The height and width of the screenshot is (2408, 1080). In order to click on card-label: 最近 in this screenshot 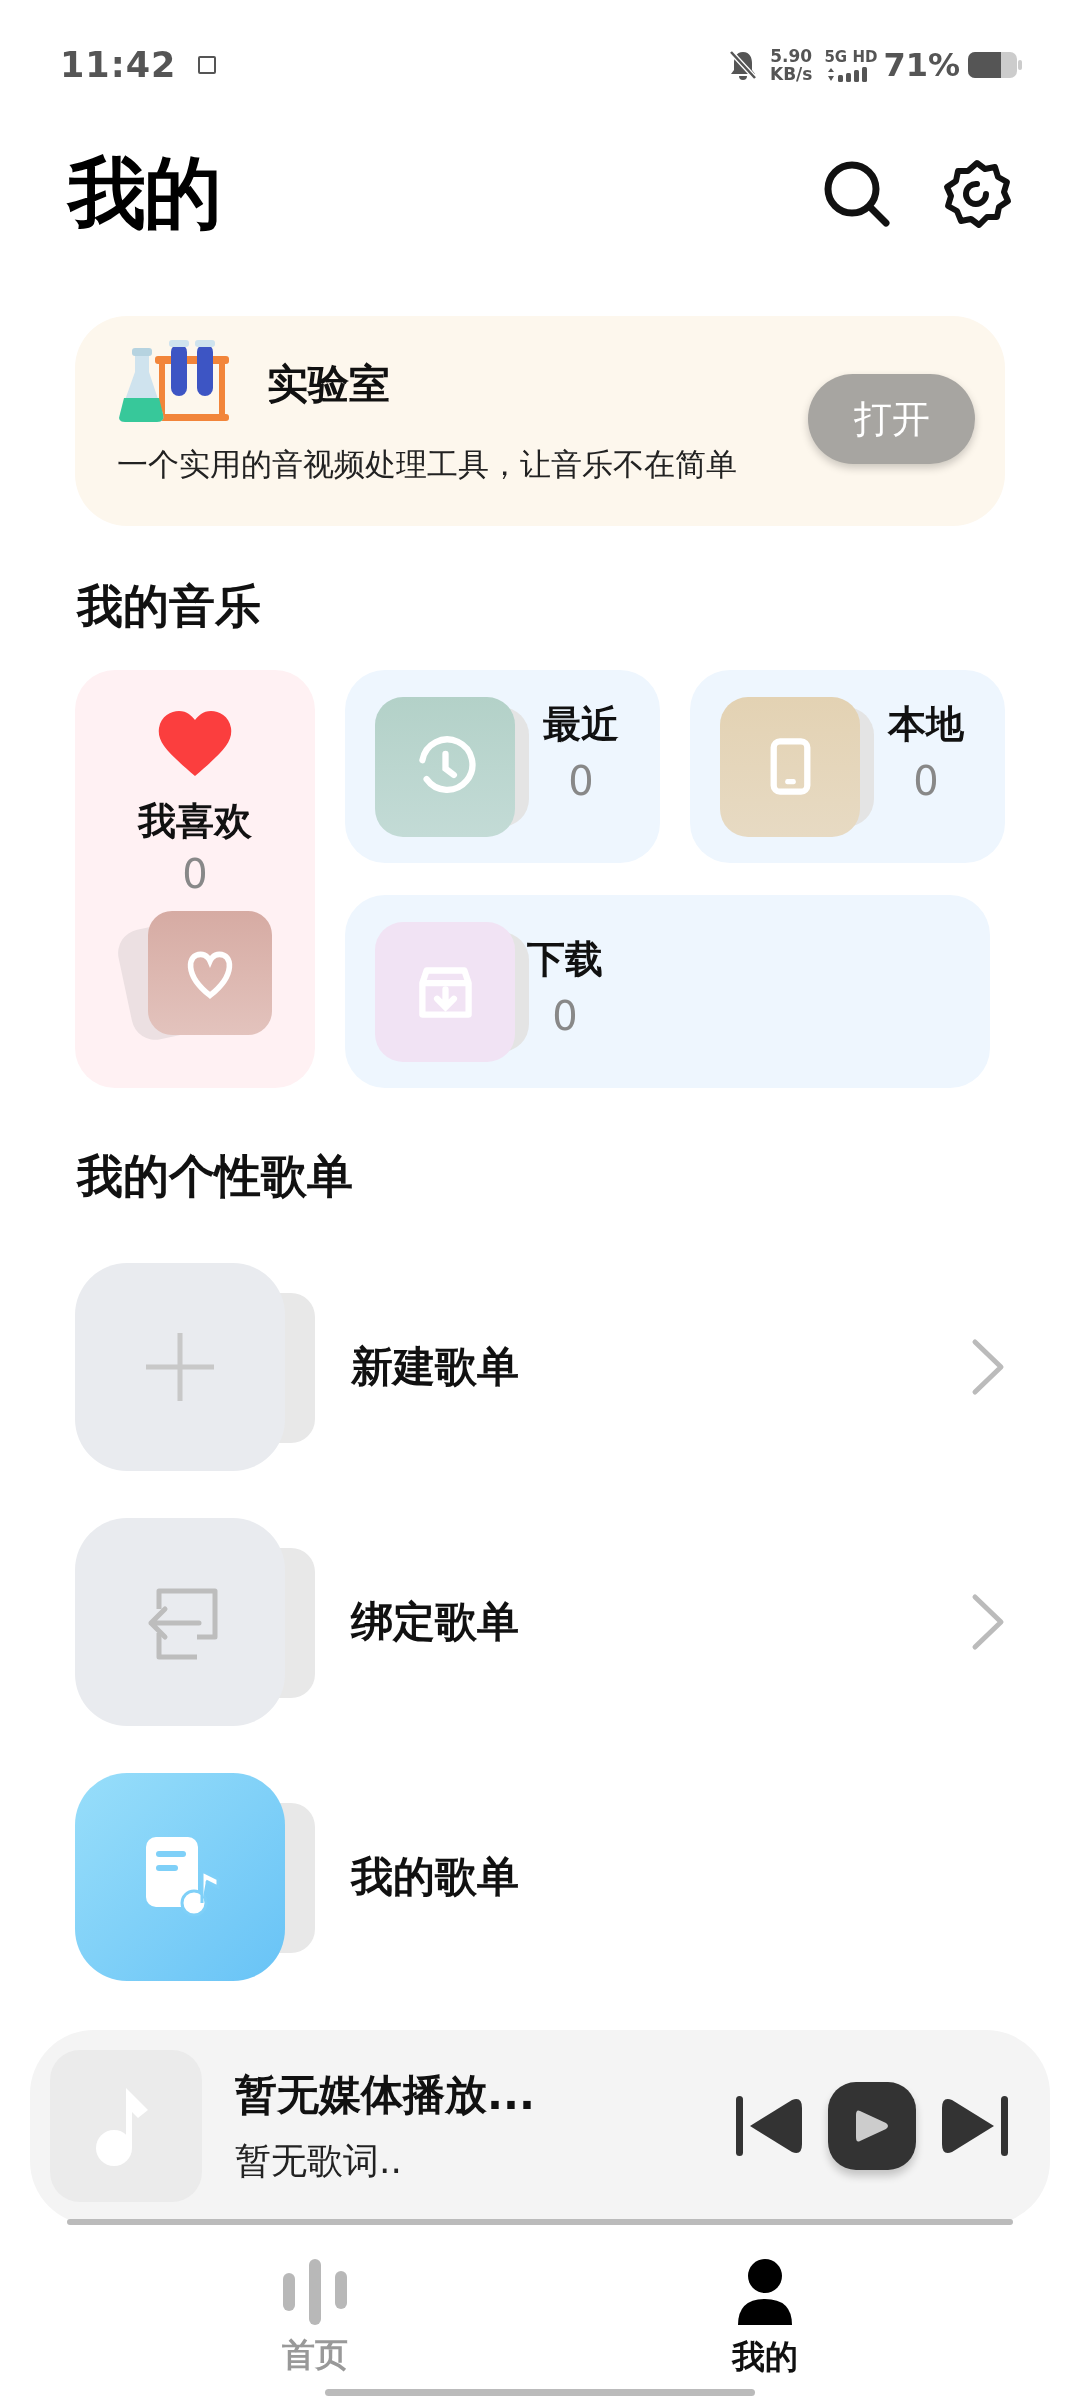, I will do `click(581, 724)`.